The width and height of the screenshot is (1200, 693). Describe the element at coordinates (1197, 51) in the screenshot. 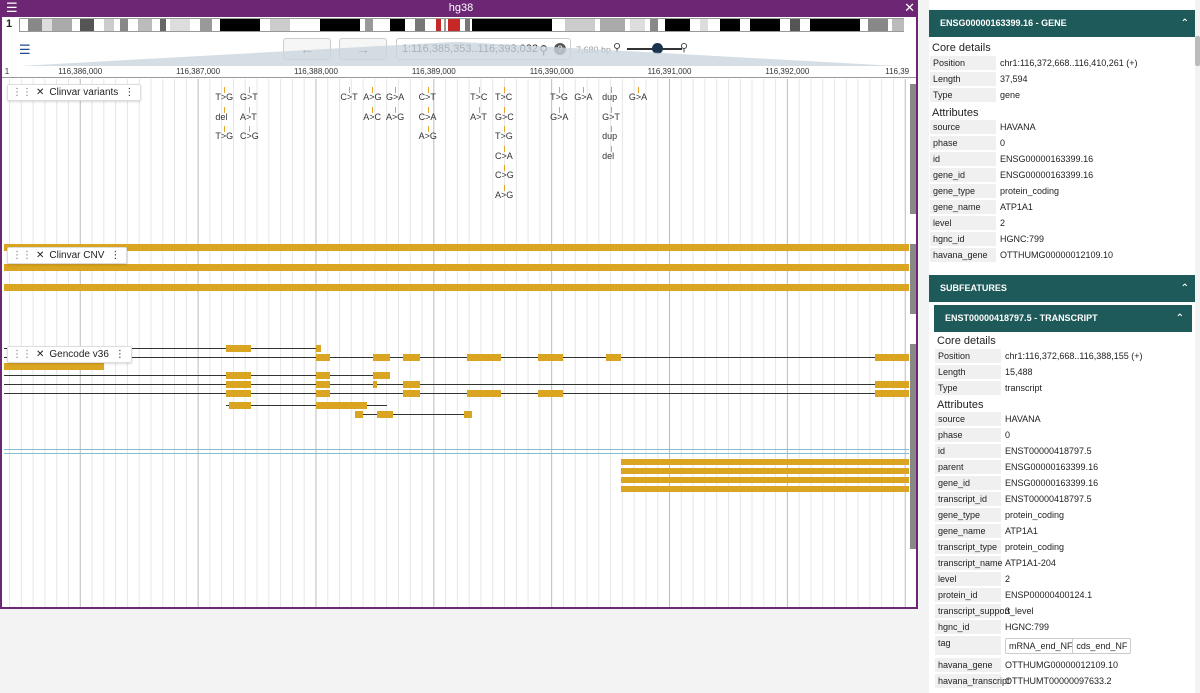

I see `panel-scrollbar-thumb` at that location.